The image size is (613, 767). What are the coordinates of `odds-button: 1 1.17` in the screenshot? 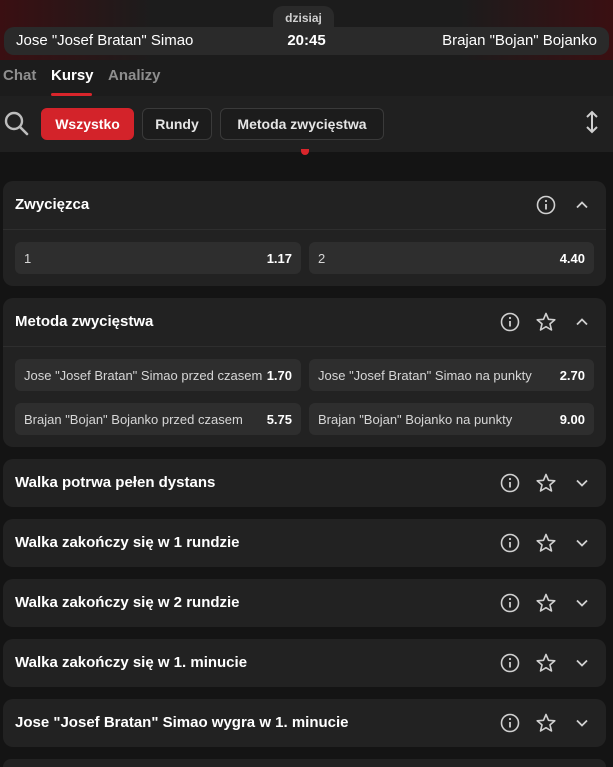 It's located at (158, 258).